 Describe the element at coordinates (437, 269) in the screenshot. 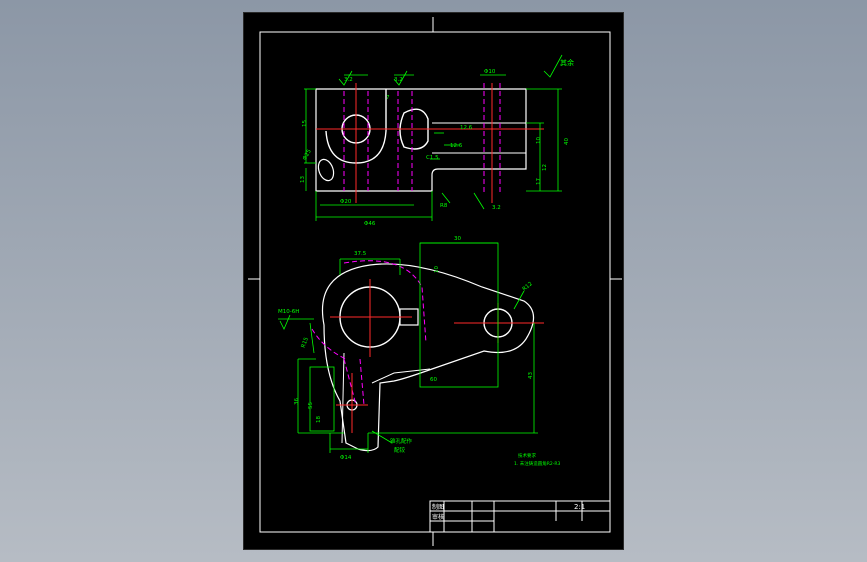

I see `dim-front-10: 10` at that location.